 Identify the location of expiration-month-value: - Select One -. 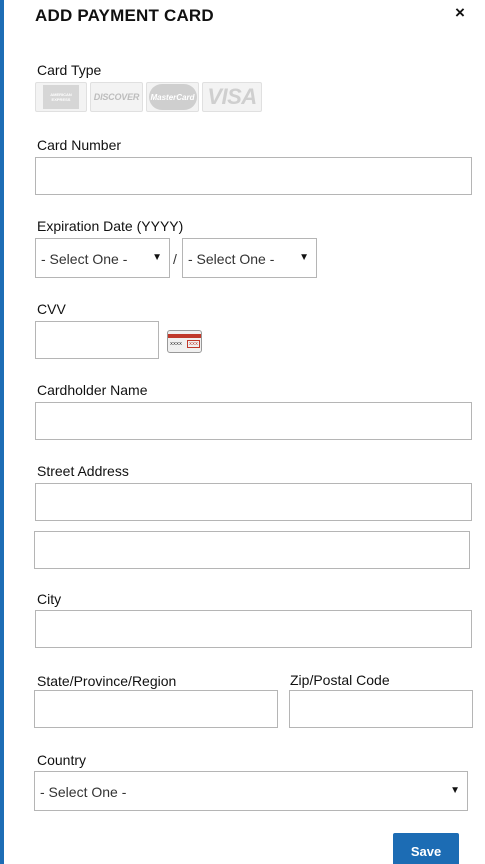
(84, 259).